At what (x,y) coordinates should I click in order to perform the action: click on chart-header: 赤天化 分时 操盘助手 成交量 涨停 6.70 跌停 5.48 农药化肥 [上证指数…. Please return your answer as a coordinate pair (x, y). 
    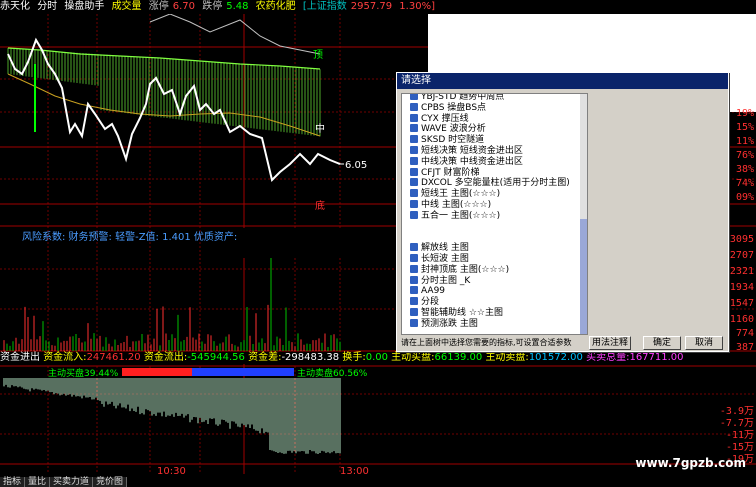
    Looking at the image, I should click on (217, 7).